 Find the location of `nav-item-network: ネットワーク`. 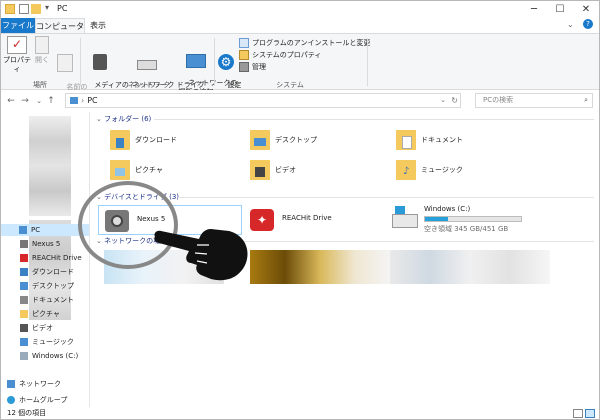

nav-item-network: ネットワーク is located at coordinates (34, 384).